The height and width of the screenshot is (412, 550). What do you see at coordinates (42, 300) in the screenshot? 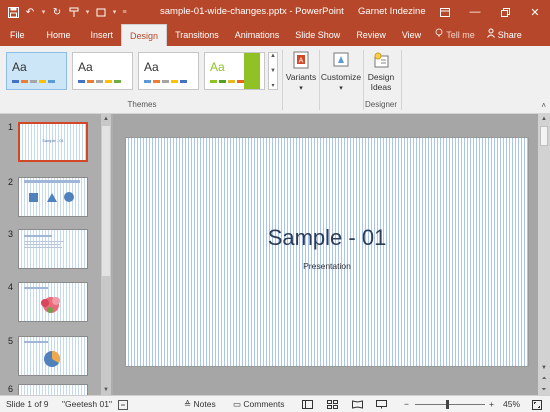
I see `flowers-picture-icon` at bounding box center [42, 300].